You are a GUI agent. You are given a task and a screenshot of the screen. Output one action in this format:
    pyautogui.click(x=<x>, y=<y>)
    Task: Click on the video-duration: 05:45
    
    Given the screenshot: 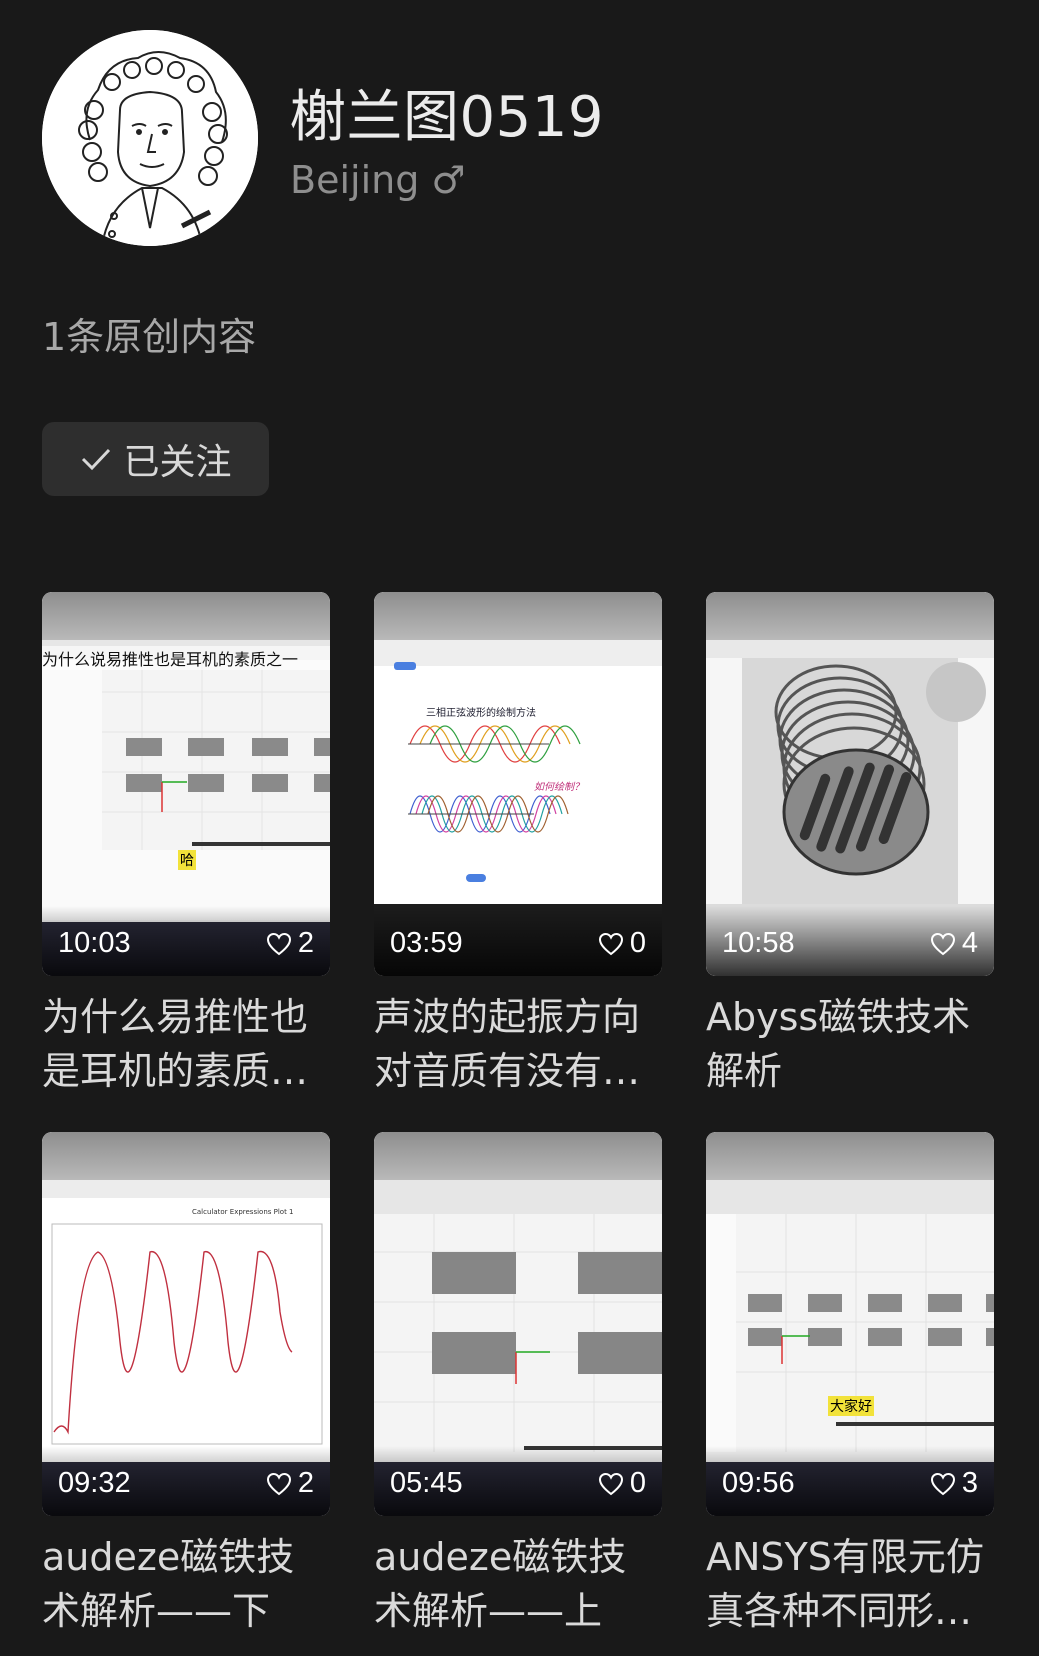 What is the action you would take?
    pyautogui.click(x=426, y=1483)
    